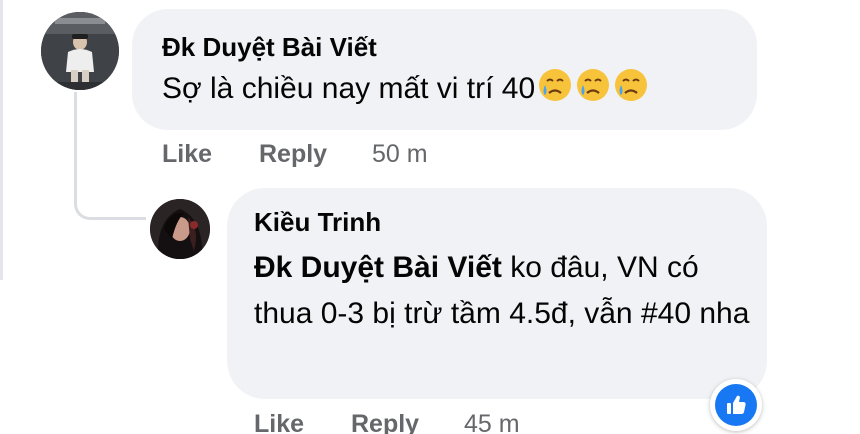  I want to click on reply-avatar, so click(180, 229).